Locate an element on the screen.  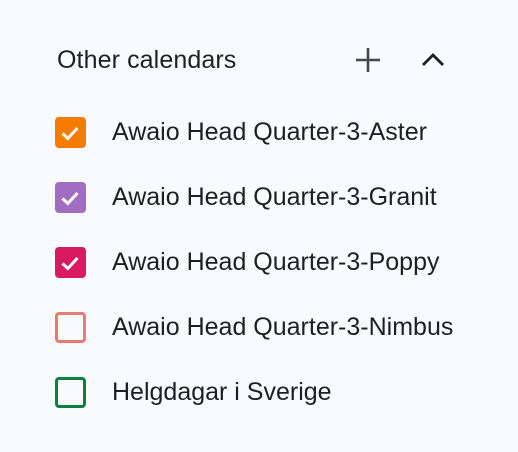
plus-icon is located at coordinates (368, 60).